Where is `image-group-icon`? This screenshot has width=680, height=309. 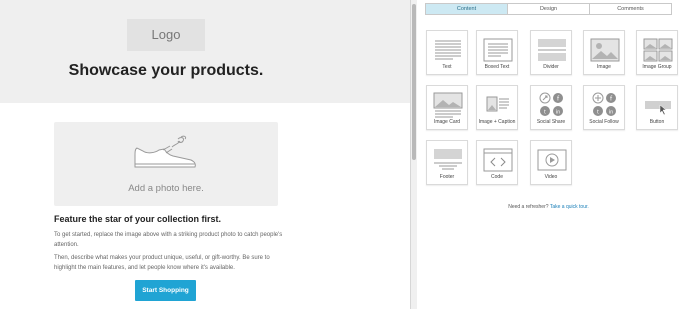
image-group-icon is located at coordinates (658, 50).